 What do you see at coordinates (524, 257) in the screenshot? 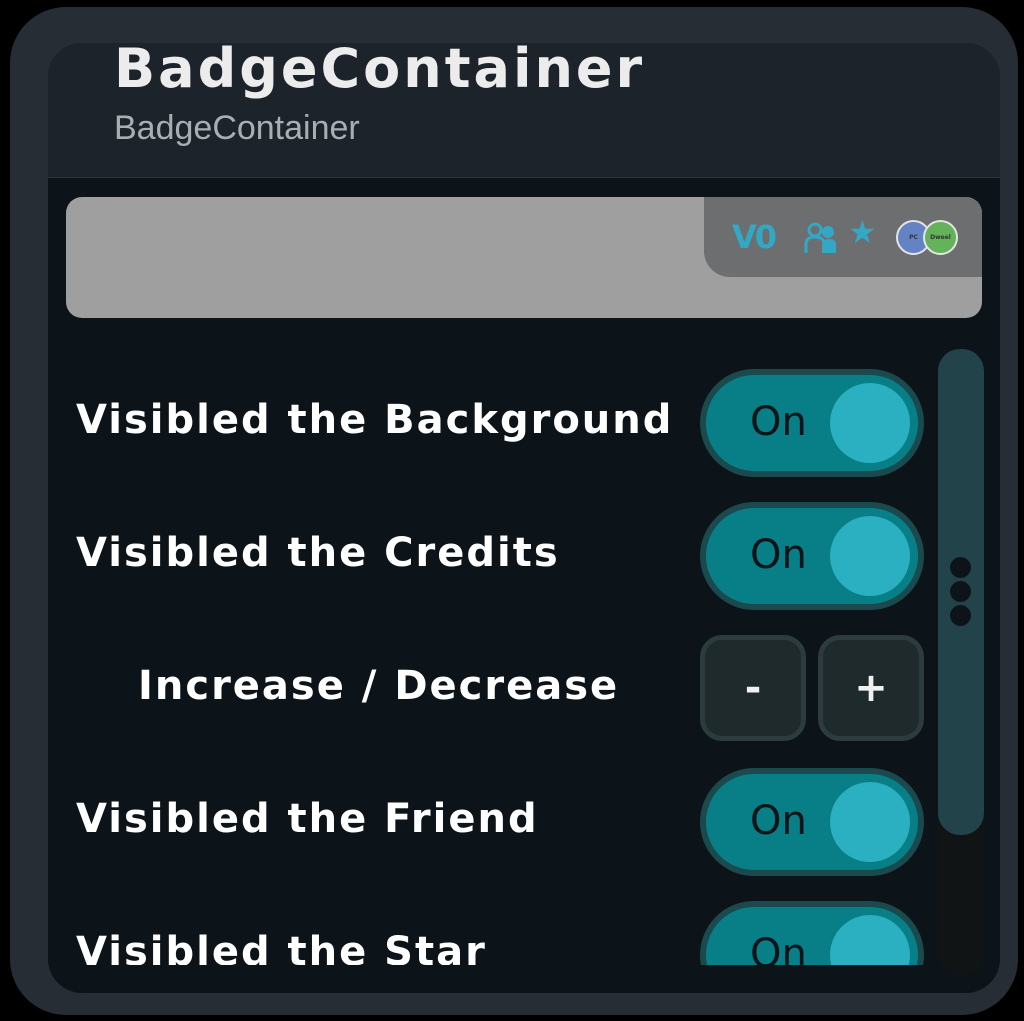
I see `badge-preview: V0 ★ PC Dweel` at bounding box center [524, 257].